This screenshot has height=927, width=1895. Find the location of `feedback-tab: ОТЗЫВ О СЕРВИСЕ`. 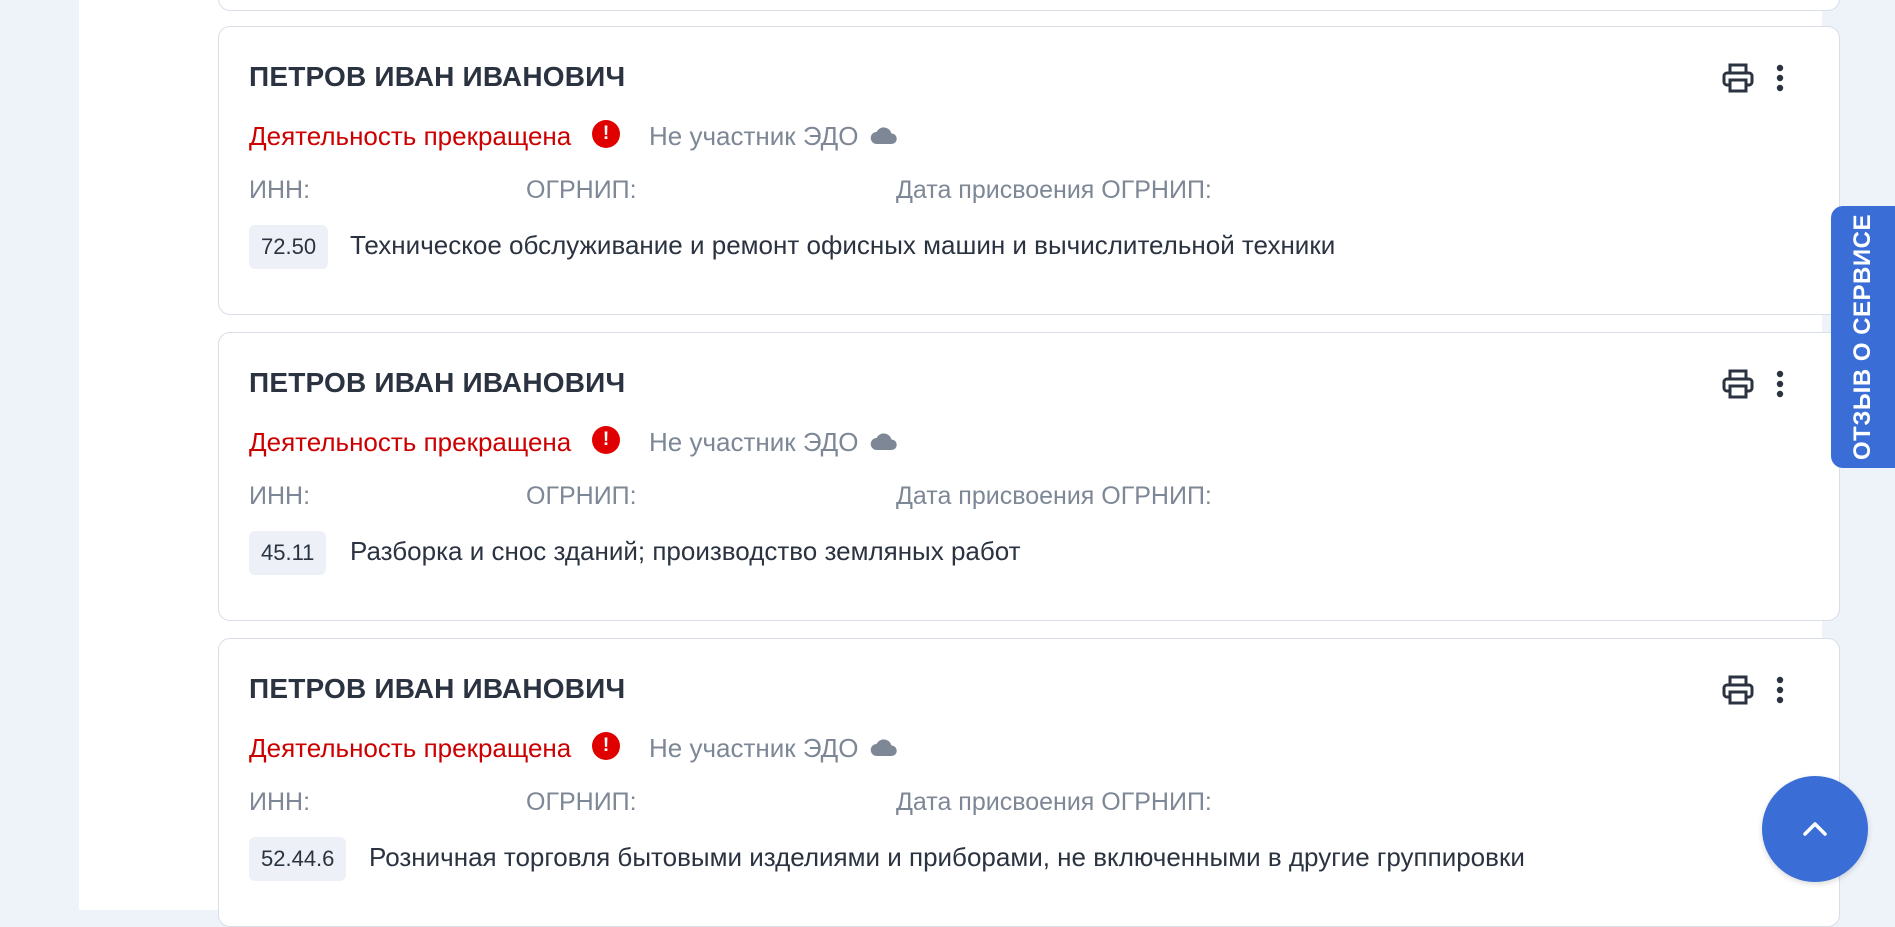

feedback-tab: ОТЗЫВ О СЕРВИСЕ is located at coordinates (1863, 337).